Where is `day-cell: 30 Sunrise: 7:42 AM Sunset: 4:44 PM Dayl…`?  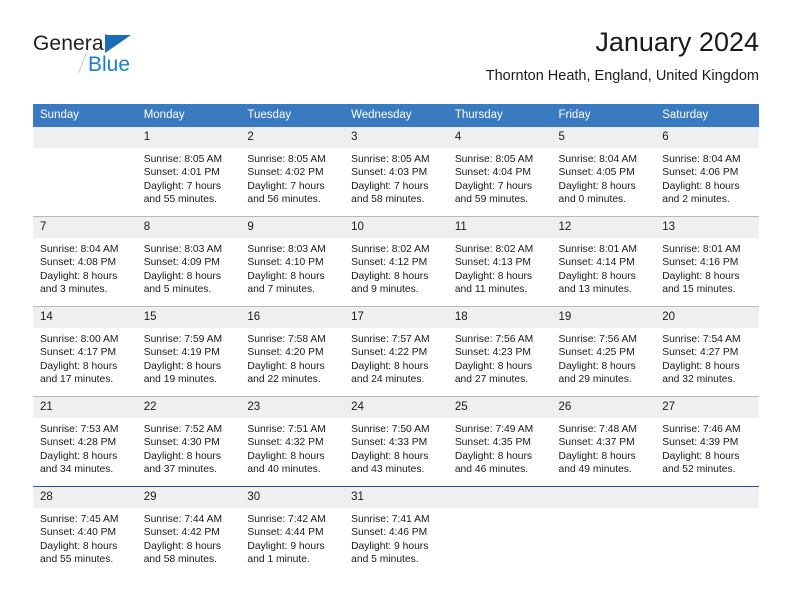 day-cell: 30 Sunrise: 7:42 AM Sunset: 4:44 PM Dayl… is located at coordinates (292, 531).